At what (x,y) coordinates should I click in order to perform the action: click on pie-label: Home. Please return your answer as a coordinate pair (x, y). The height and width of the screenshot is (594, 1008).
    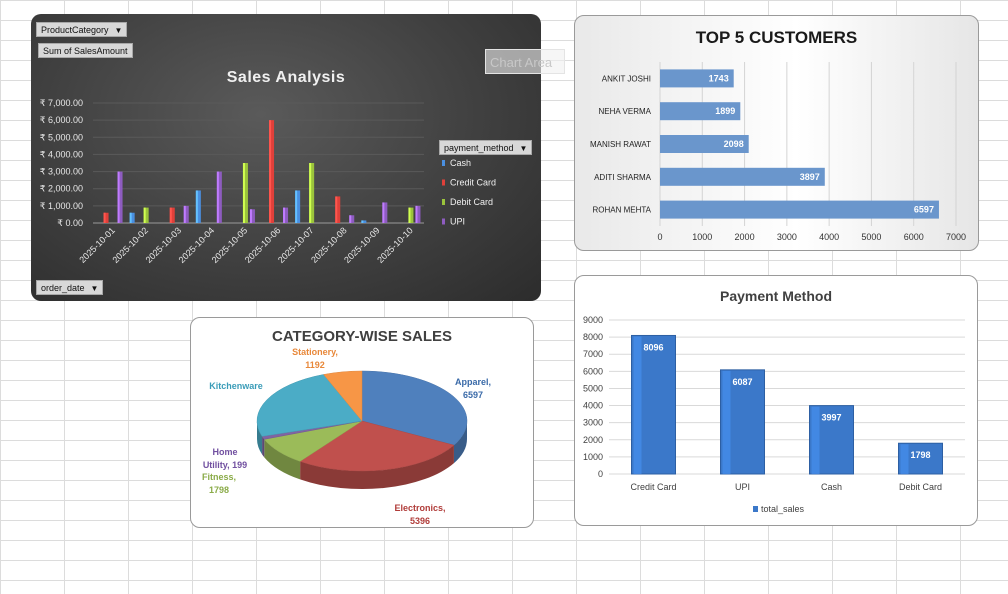
    Looking at the image, I should click on (224, 452).